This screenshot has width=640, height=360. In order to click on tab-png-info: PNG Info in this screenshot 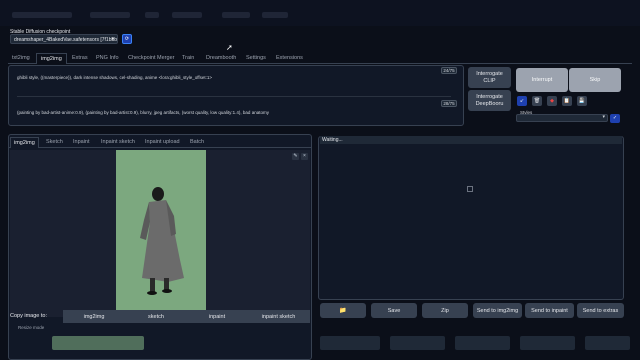, I will do `click(107, 58)`.